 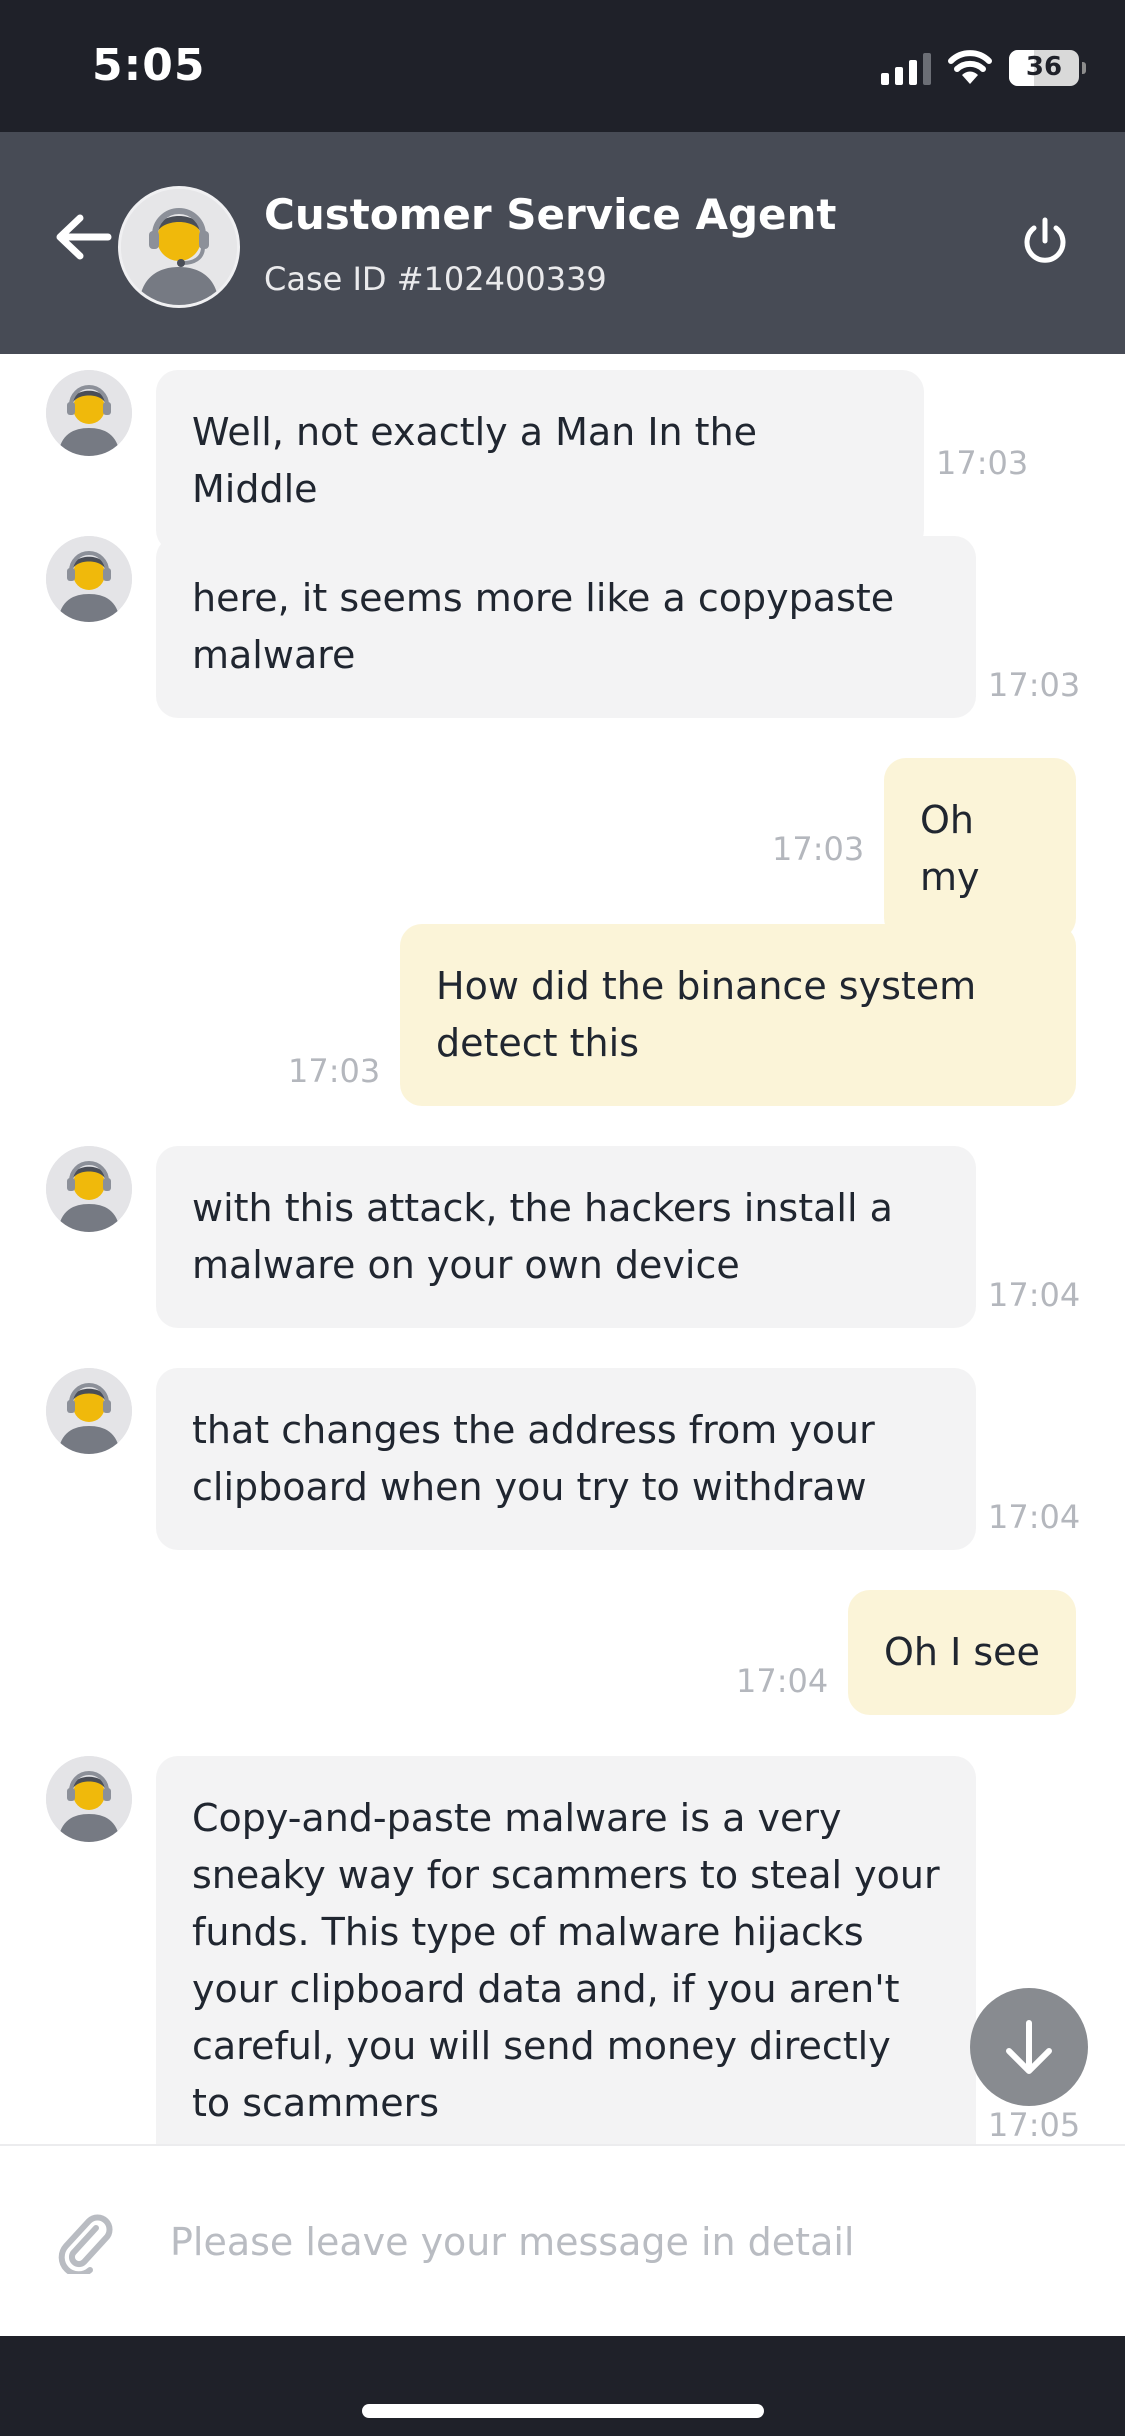 I want to click on user-message-bubble: How did the binance system detect this, so click(x=738, y=1015).